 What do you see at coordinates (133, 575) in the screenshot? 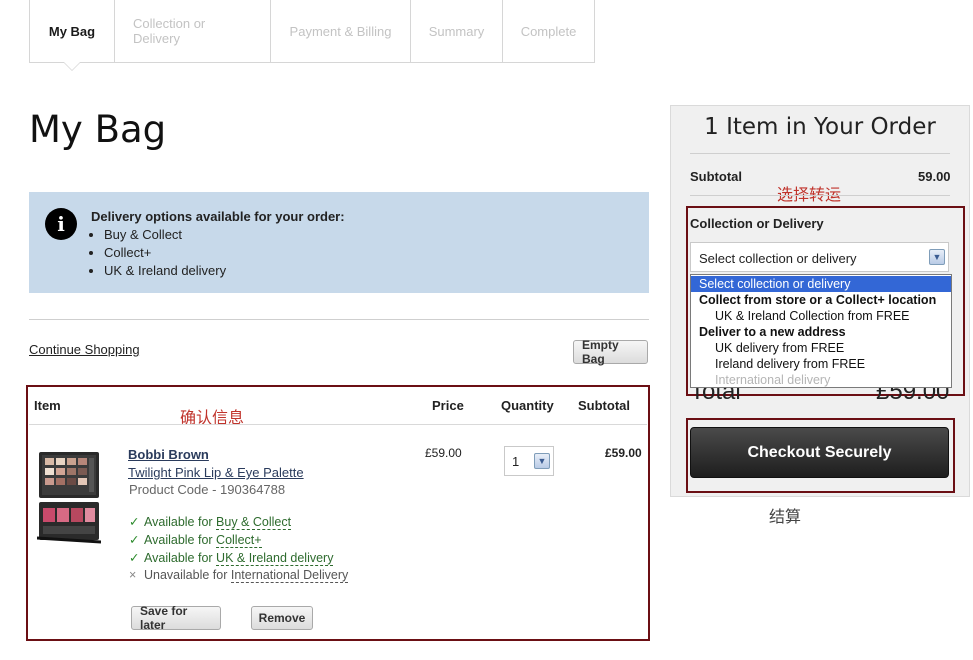
I see `cross-icon: ×` at bounding box center [133, 575].